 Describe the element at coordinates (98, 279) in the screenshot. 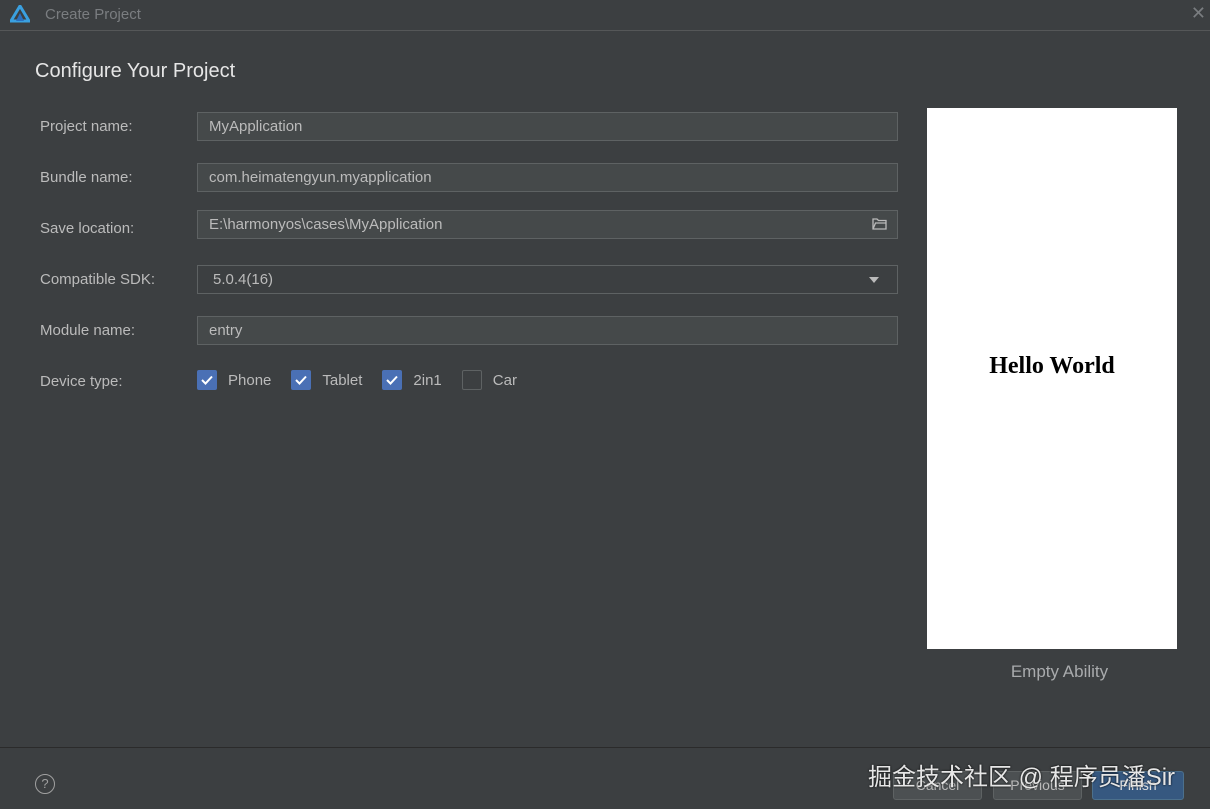

I see `compatible-sdk-label: Compatible SDK:` at that location.